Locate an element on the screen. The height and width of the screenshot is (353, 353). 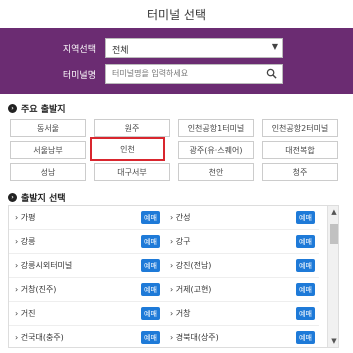
chevron-down-icon: ▼ is located at coordinates (274, 46).